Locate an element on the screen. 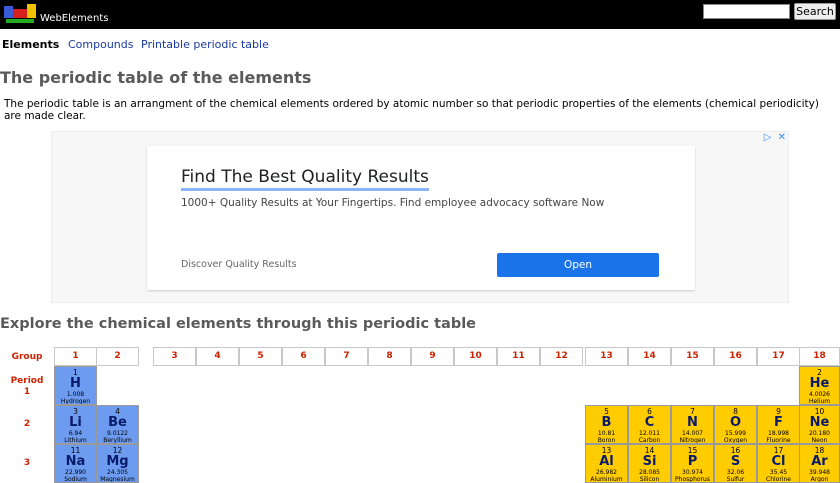  element-sym: O is located at coordinates (735, 422).